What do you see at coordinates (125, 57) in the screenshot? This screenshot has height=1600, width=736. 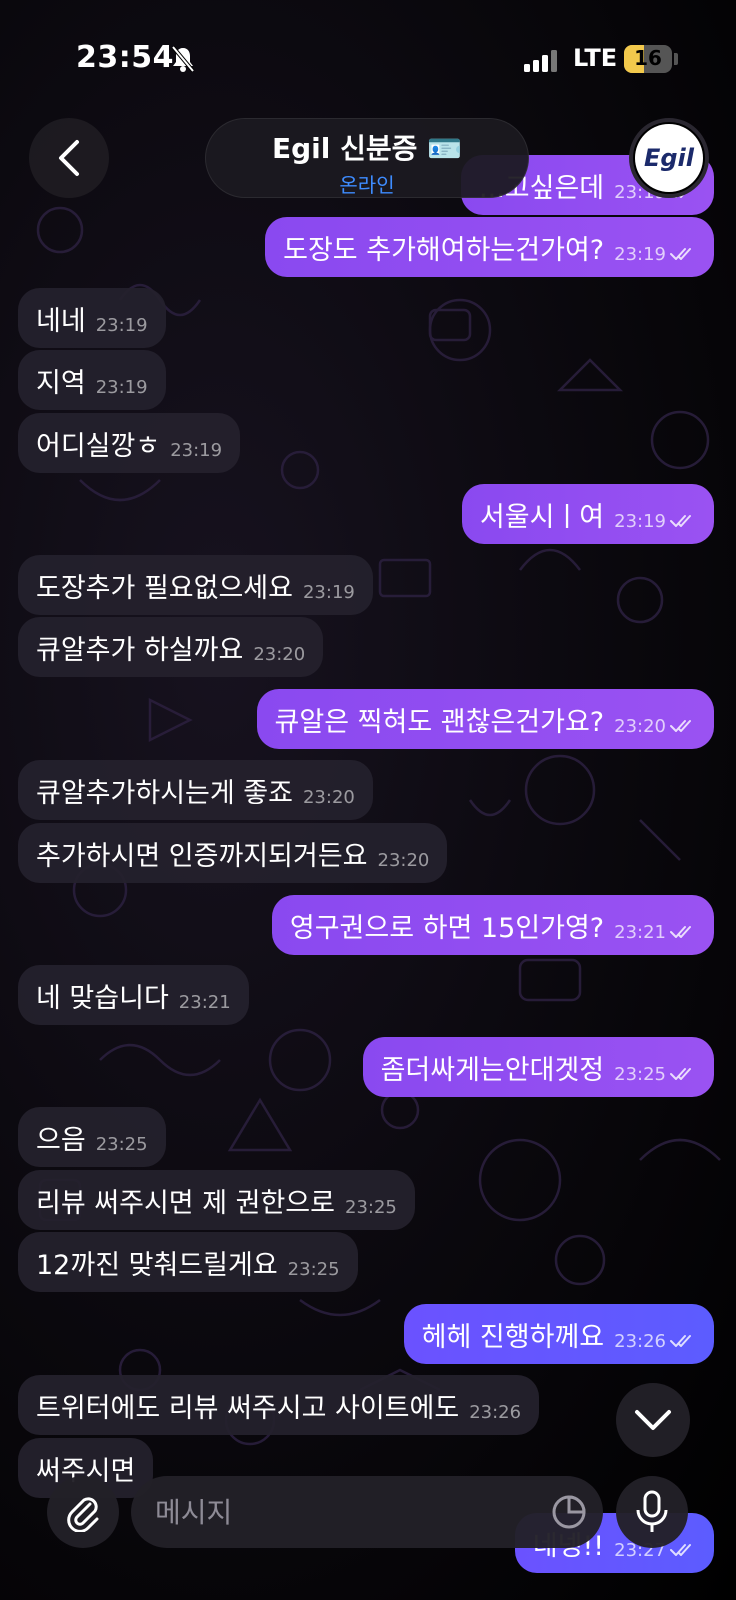 I see `status-time: 23:54` at bounding box center [125, 57].